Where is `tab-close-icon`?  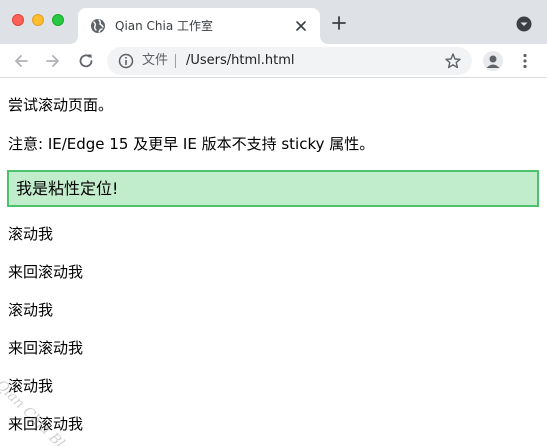 tab-close-icon is located at coordinates (301, 26).